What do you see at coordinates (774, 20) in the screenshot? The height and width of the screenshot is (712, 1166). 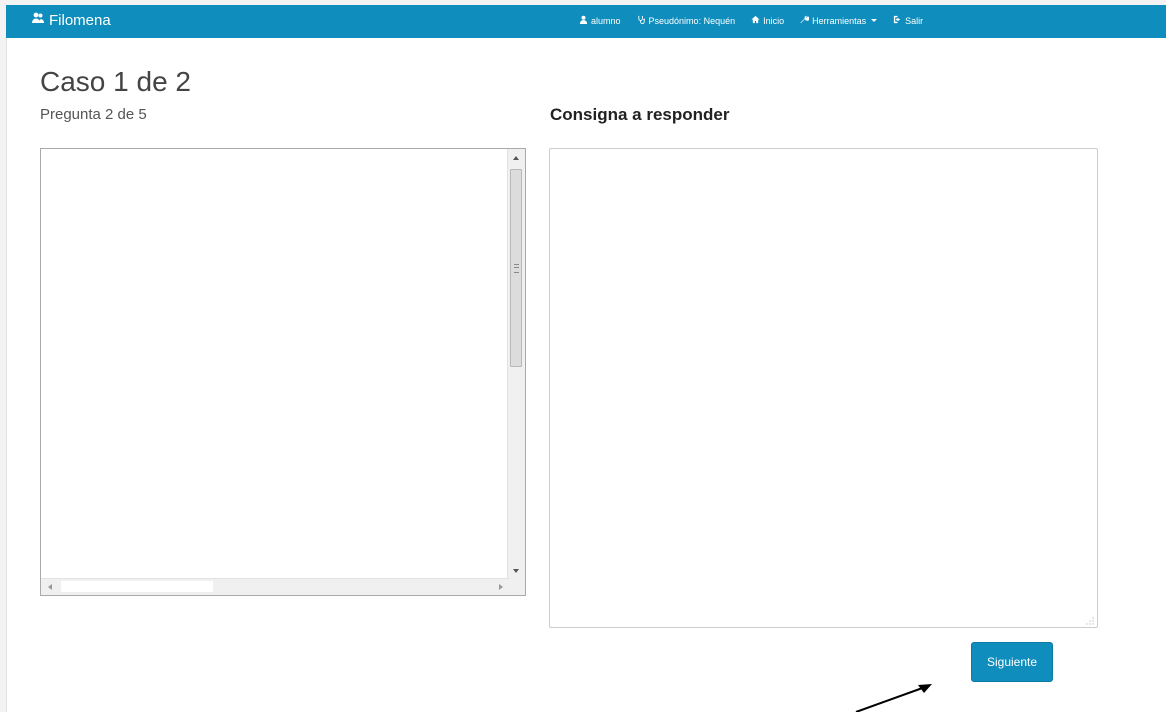 I see `nav-item-home-label: Inicio` at bounding box center [774, 20].